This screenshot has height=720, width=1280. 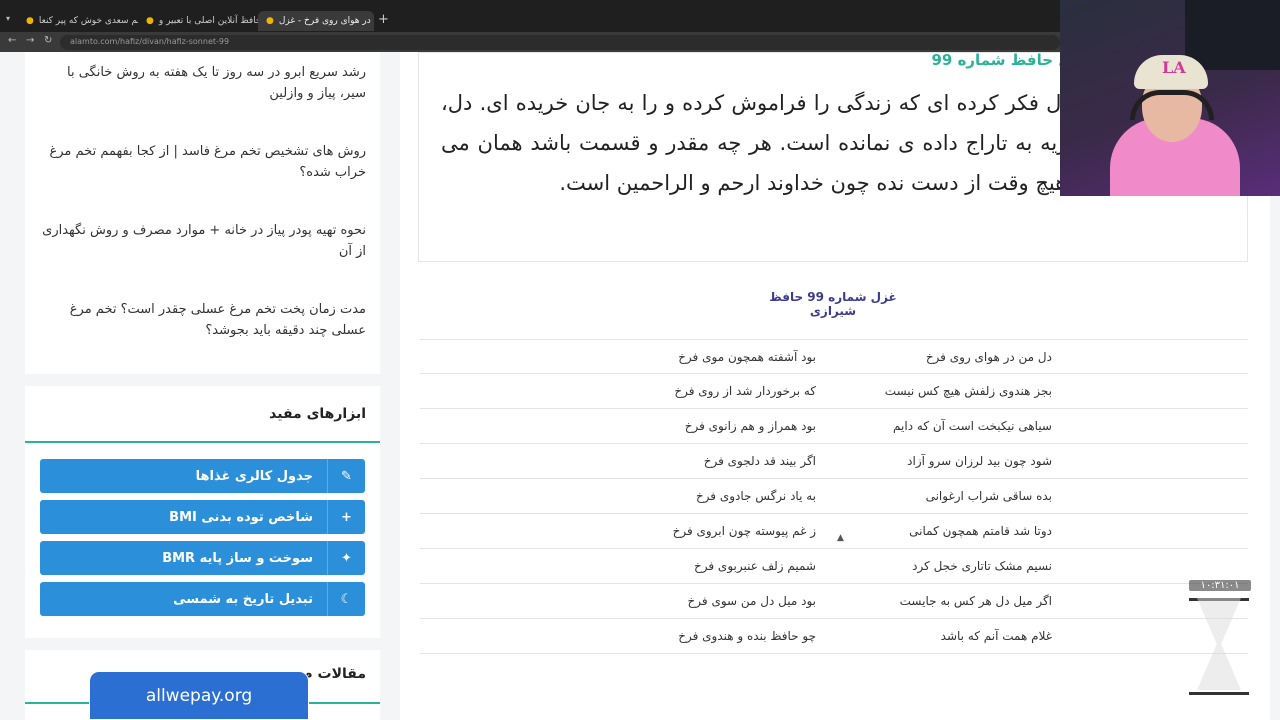 What do you see at coordinates (346, 517) in the screenshot?
I see `plus-icon: +` at bounding box center [346, 517].